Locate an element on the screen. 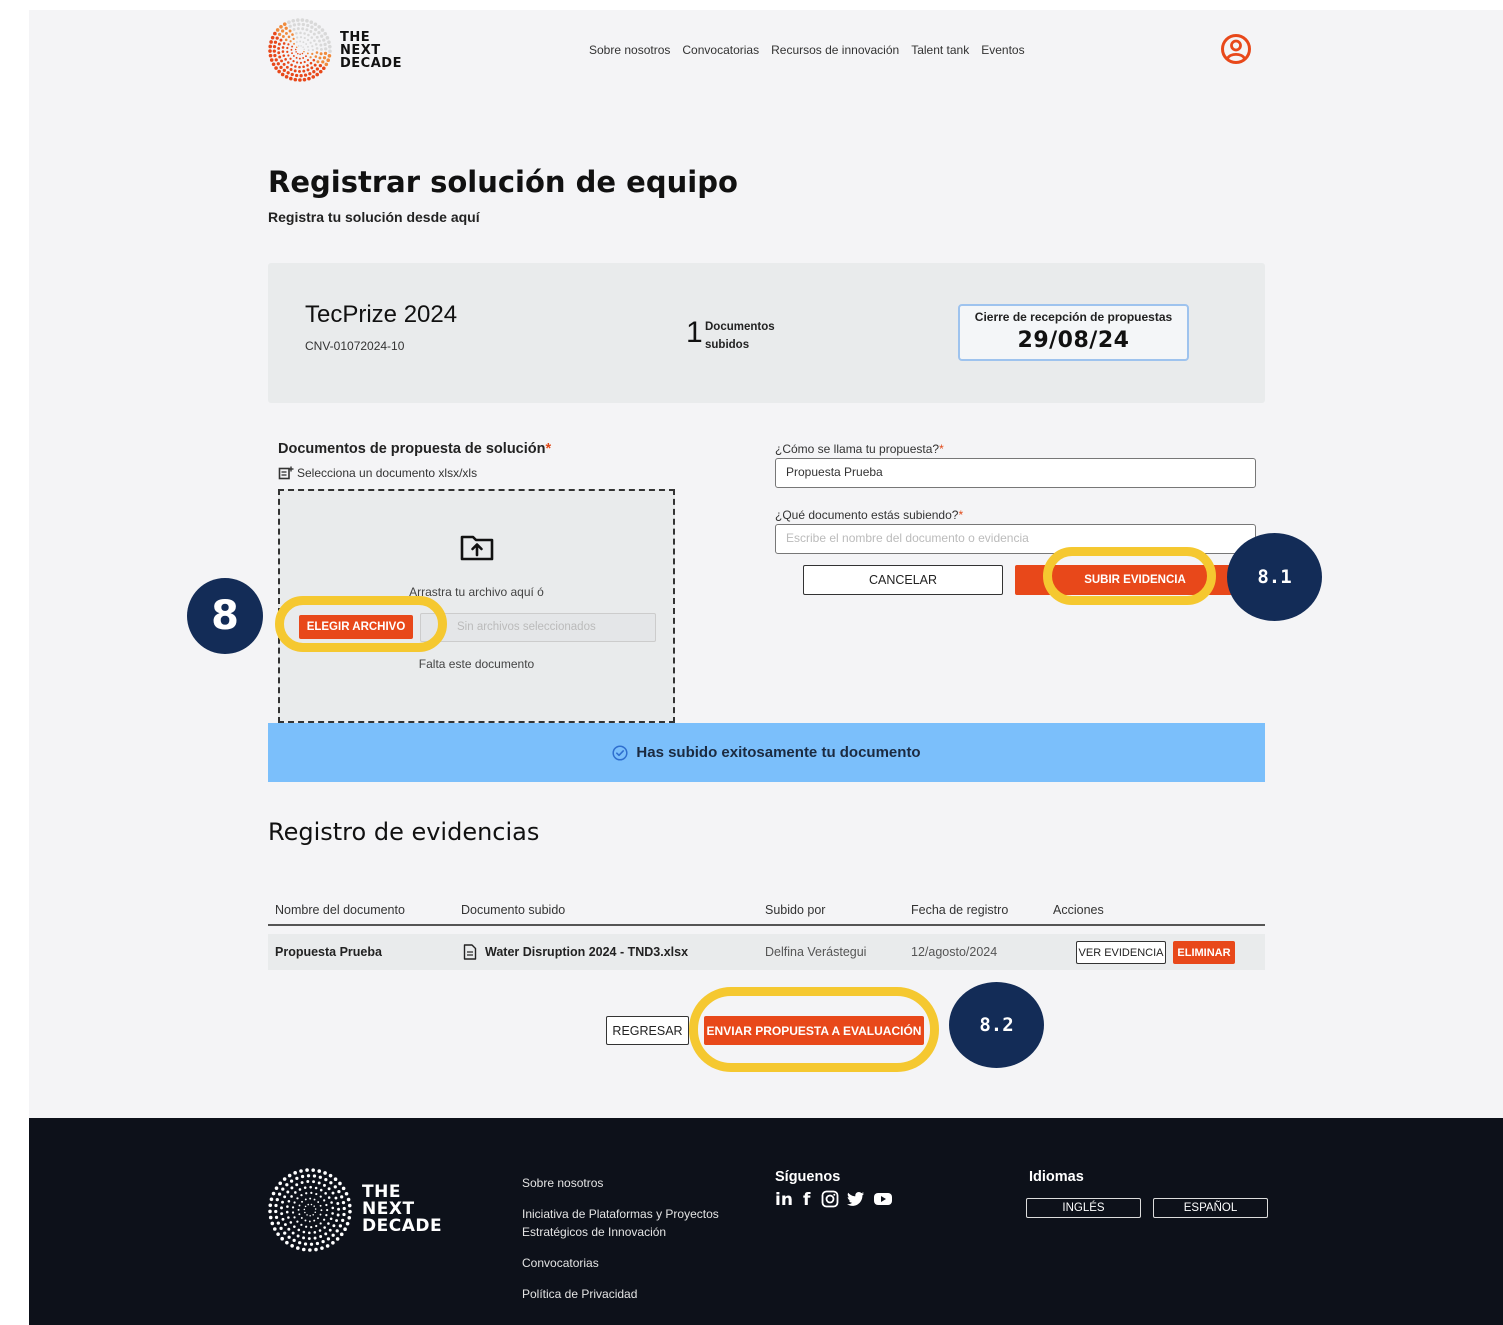 This screenshot has height=1325, width=1503. row-uploaded-by: Delfina Verástegui is located at coordinates (816, 952).